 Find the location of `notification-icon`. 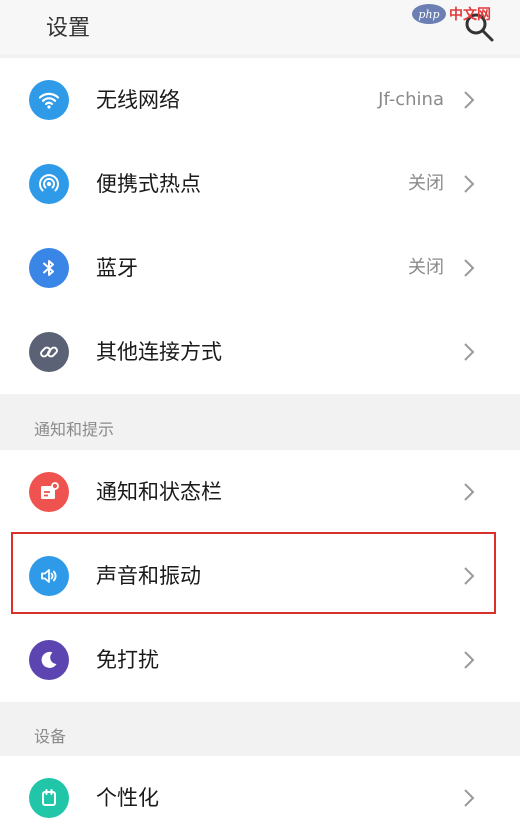

notification-icon is located at coordinates (49, 492).